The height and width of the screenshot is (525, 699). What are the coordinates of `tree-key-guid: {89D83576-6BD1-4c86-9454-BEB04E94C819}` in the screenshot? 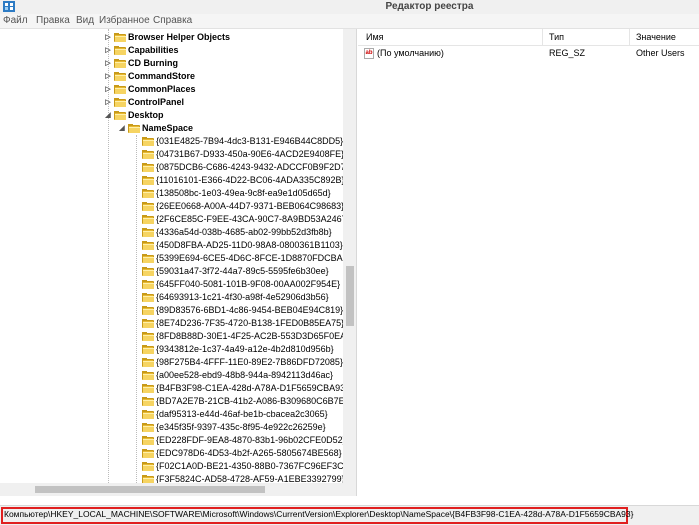 It's located at (171, 310).